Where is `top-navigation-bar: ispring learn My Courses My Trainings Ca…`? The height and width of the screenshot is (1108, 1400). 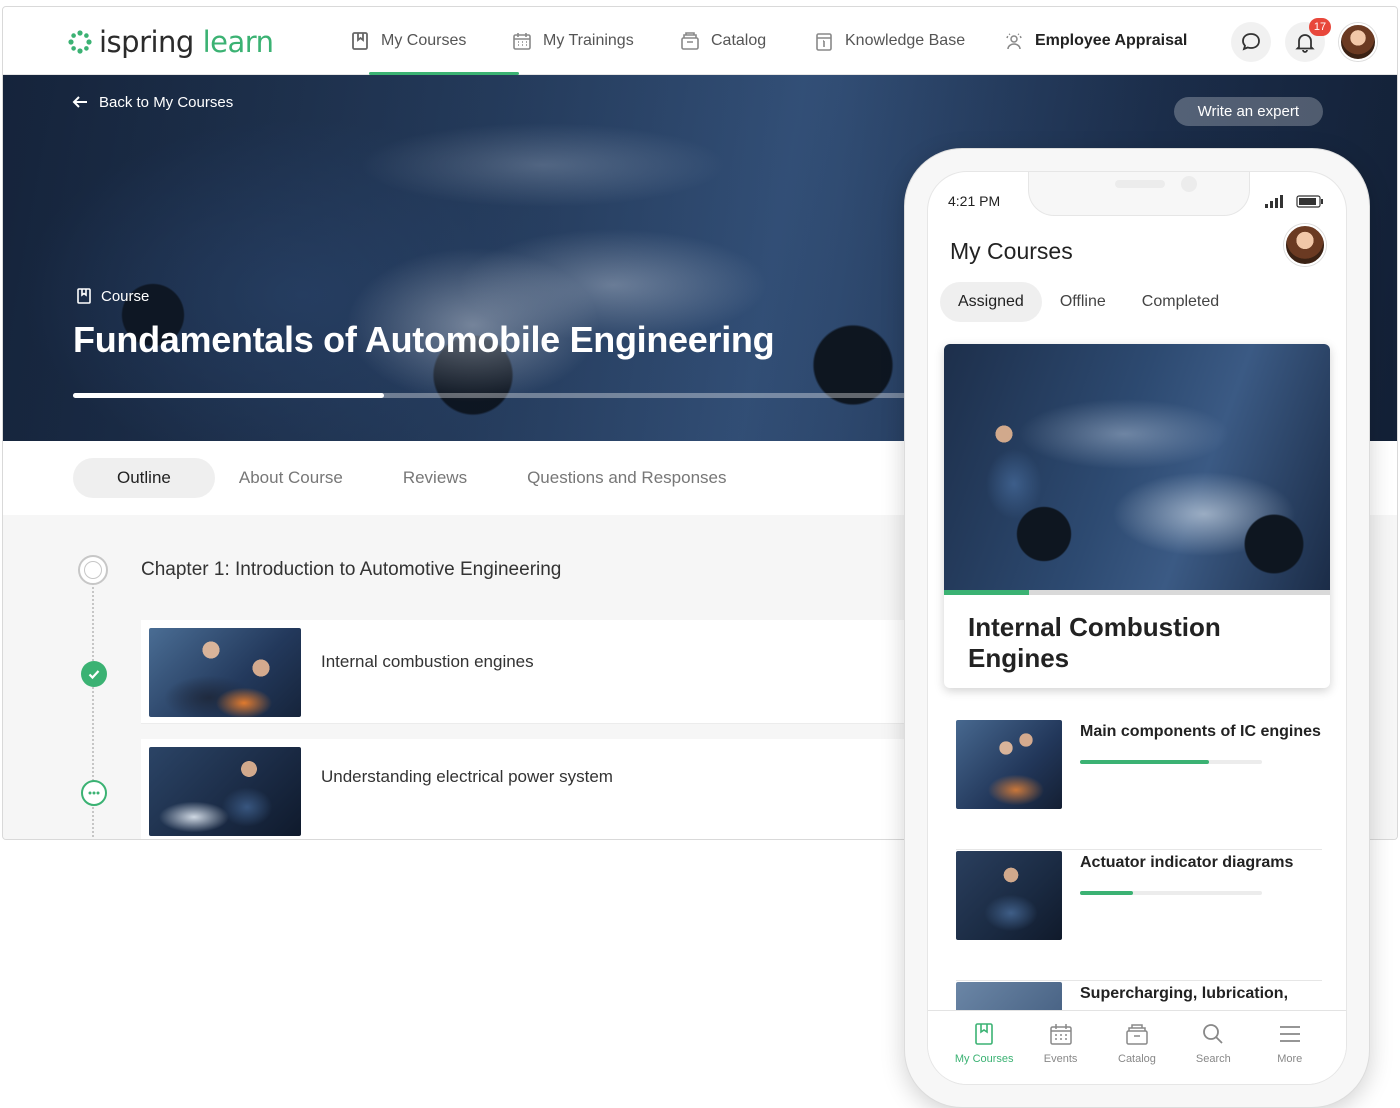 top-navigation-bar: ispring learn My Courses My Trainings Ca… is located at coordinates (700, 41).